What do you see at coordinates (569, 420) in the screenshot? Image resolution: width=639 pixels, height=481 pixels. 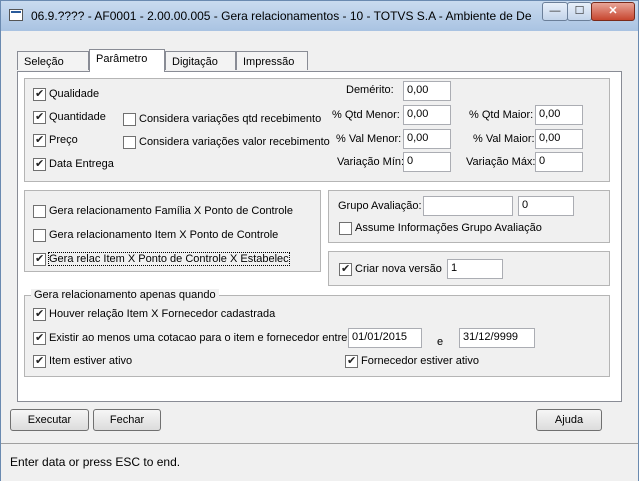 I see `ajuda-button: Ajuda` at bounding box center [569, 420].